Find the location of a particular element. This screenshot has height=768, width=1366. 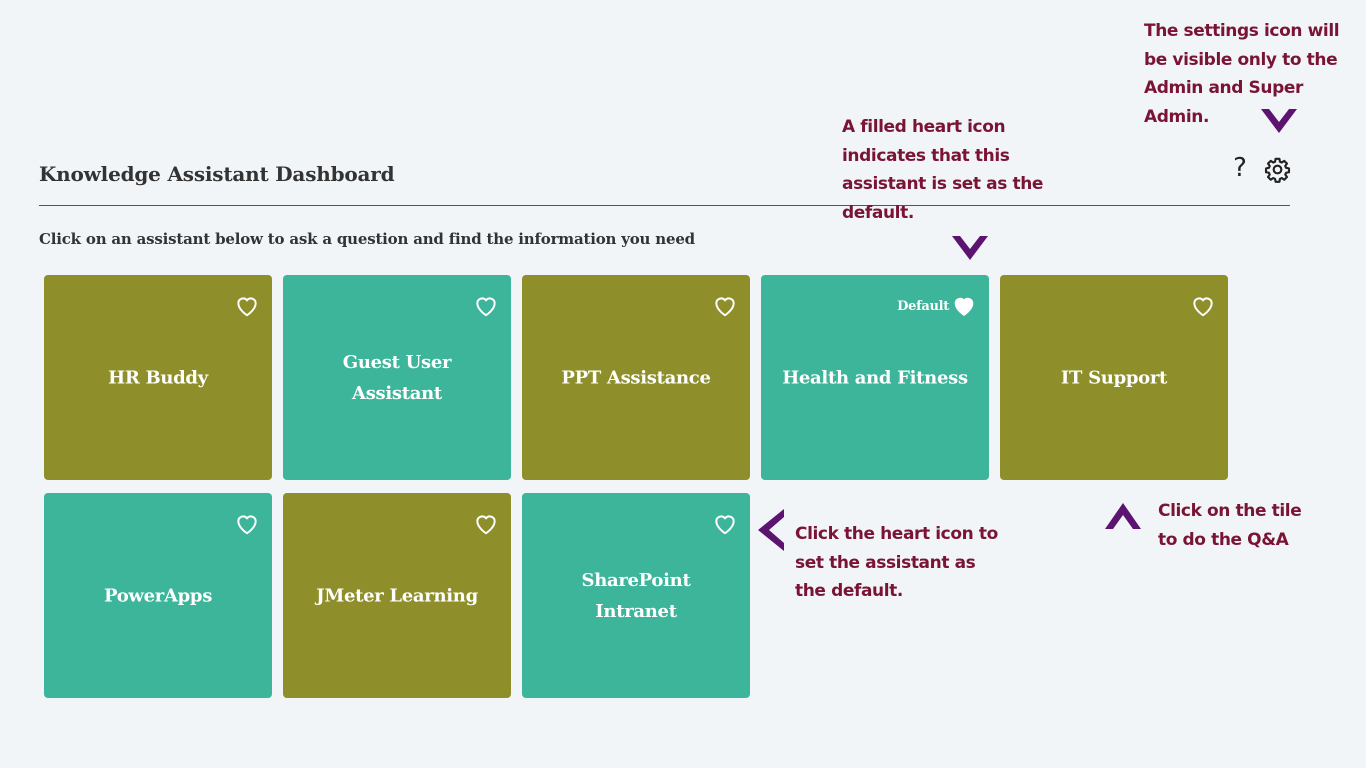

default-indicator: Default is located at coordinates (937, 306).